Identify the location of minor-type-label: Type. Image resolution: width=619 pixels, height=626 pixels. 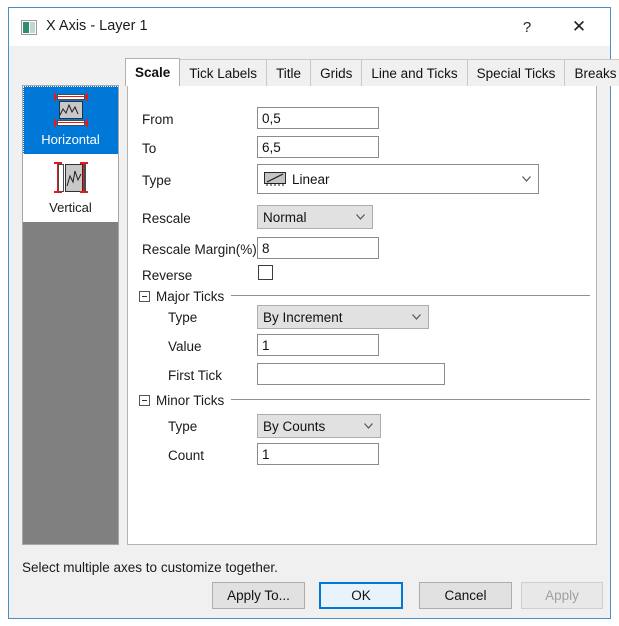
(183, 426).